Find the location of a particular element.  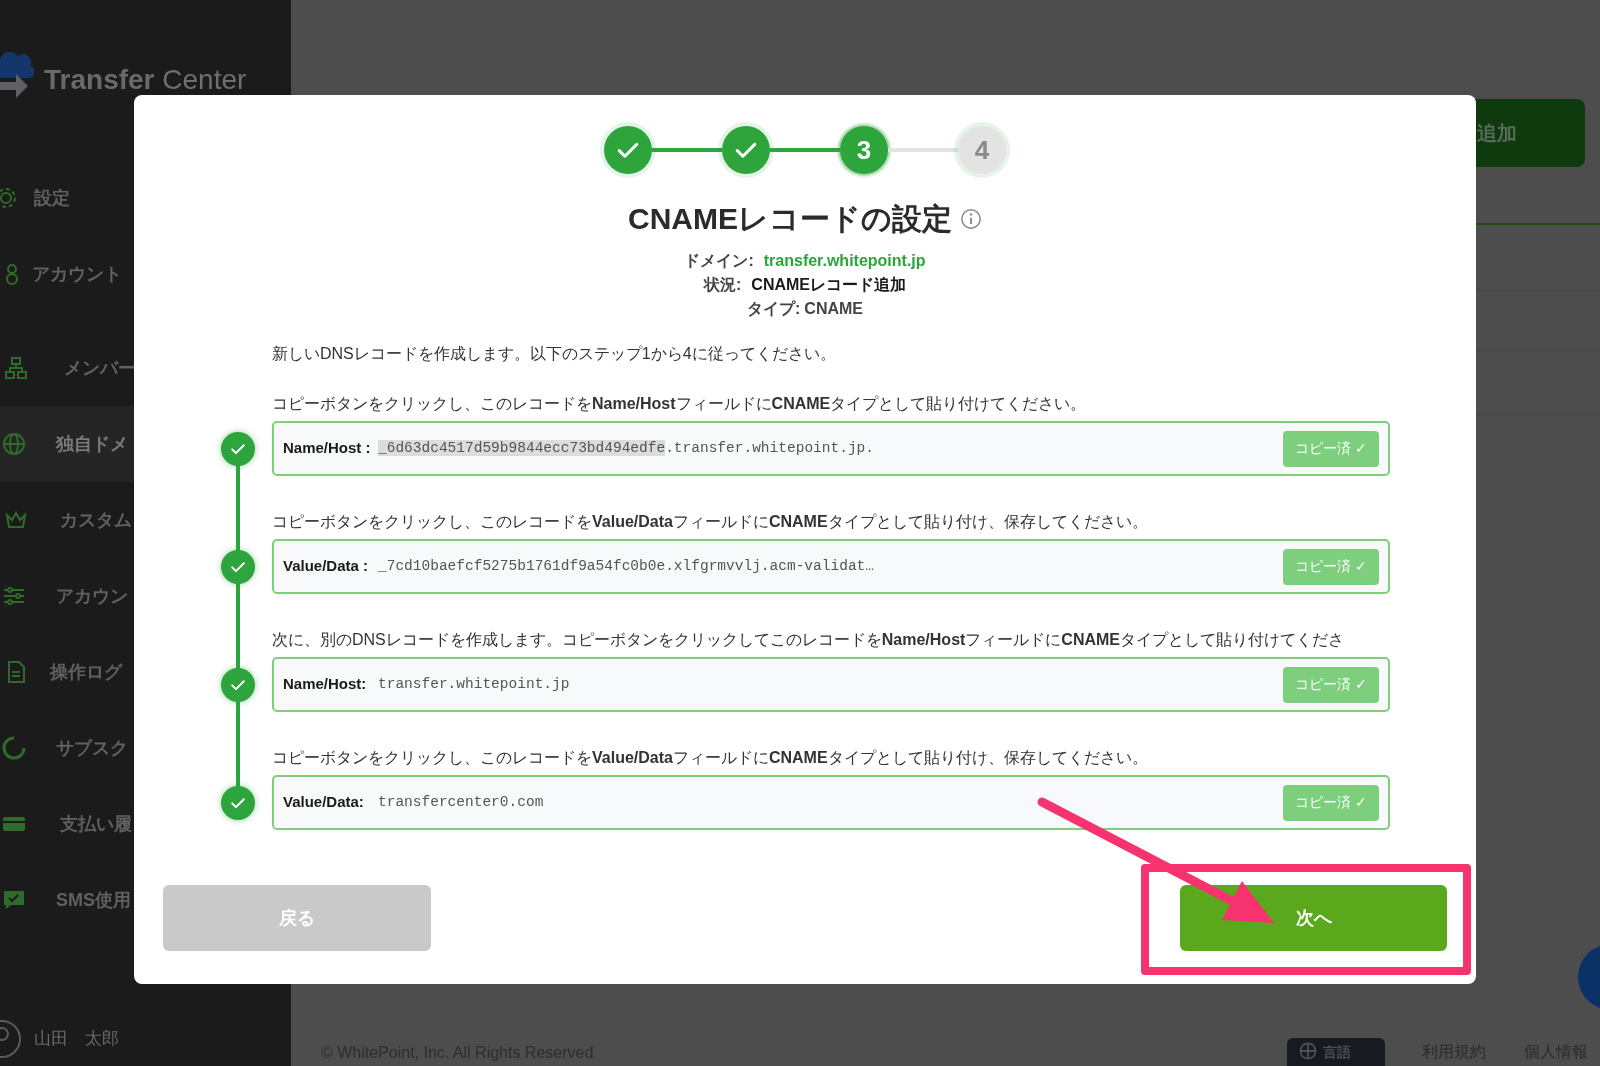

instruction-text: 次に、別のDNSレコードを作成します。コピーボタンをクリックしてこのレコードをName/HostフィールドにCNAMEタイプとして貼り付けてくださ is located at coordinates (809, 640).